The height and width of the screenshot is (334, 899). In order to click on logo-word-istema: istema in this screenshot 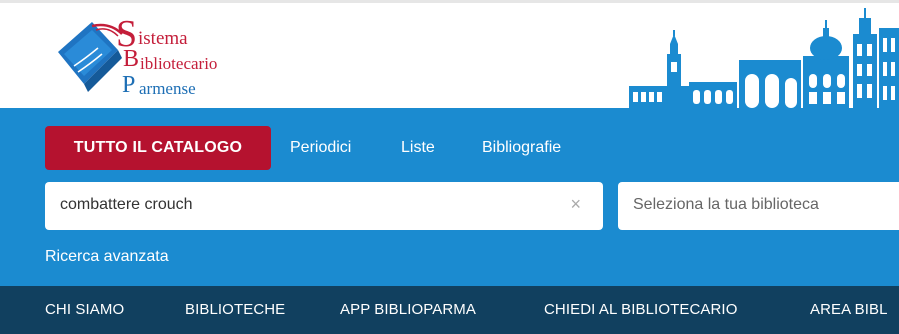, I will do `click(163, 38)`.